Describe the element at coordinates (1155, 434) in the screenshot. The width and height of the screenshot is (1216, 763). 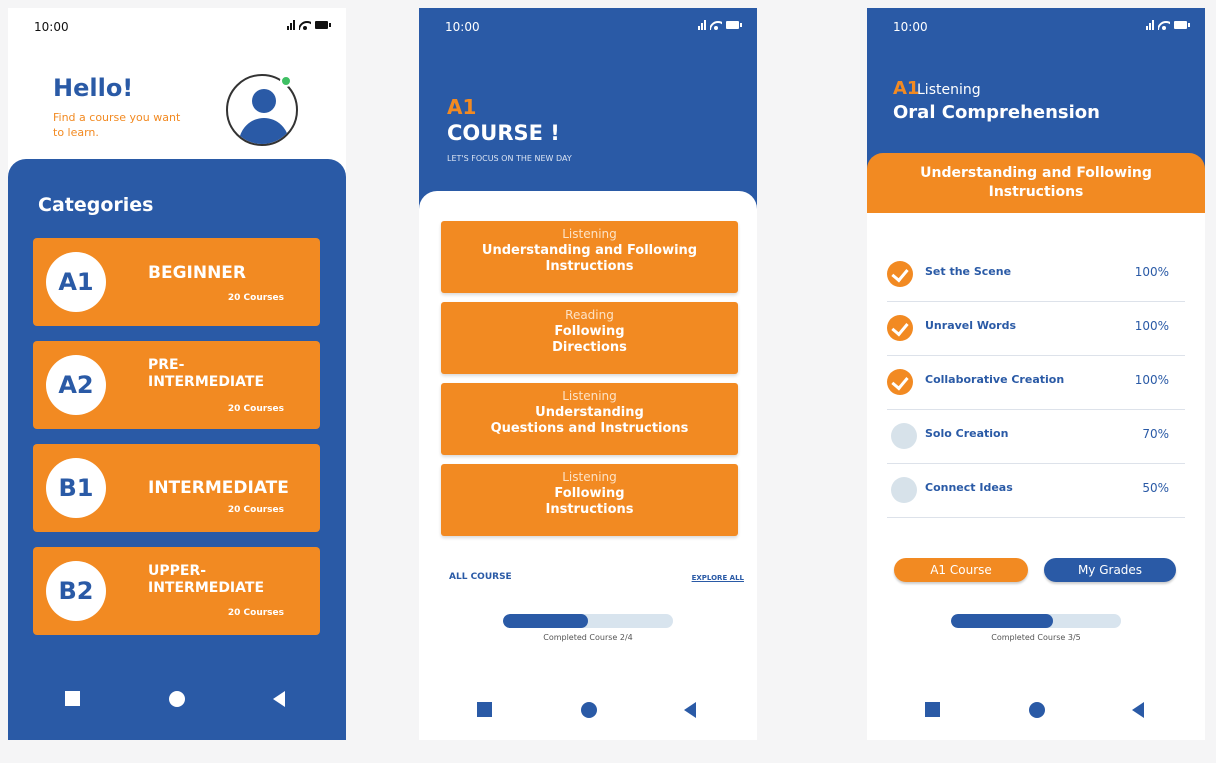
I see `task-percent: 70%` at that location.